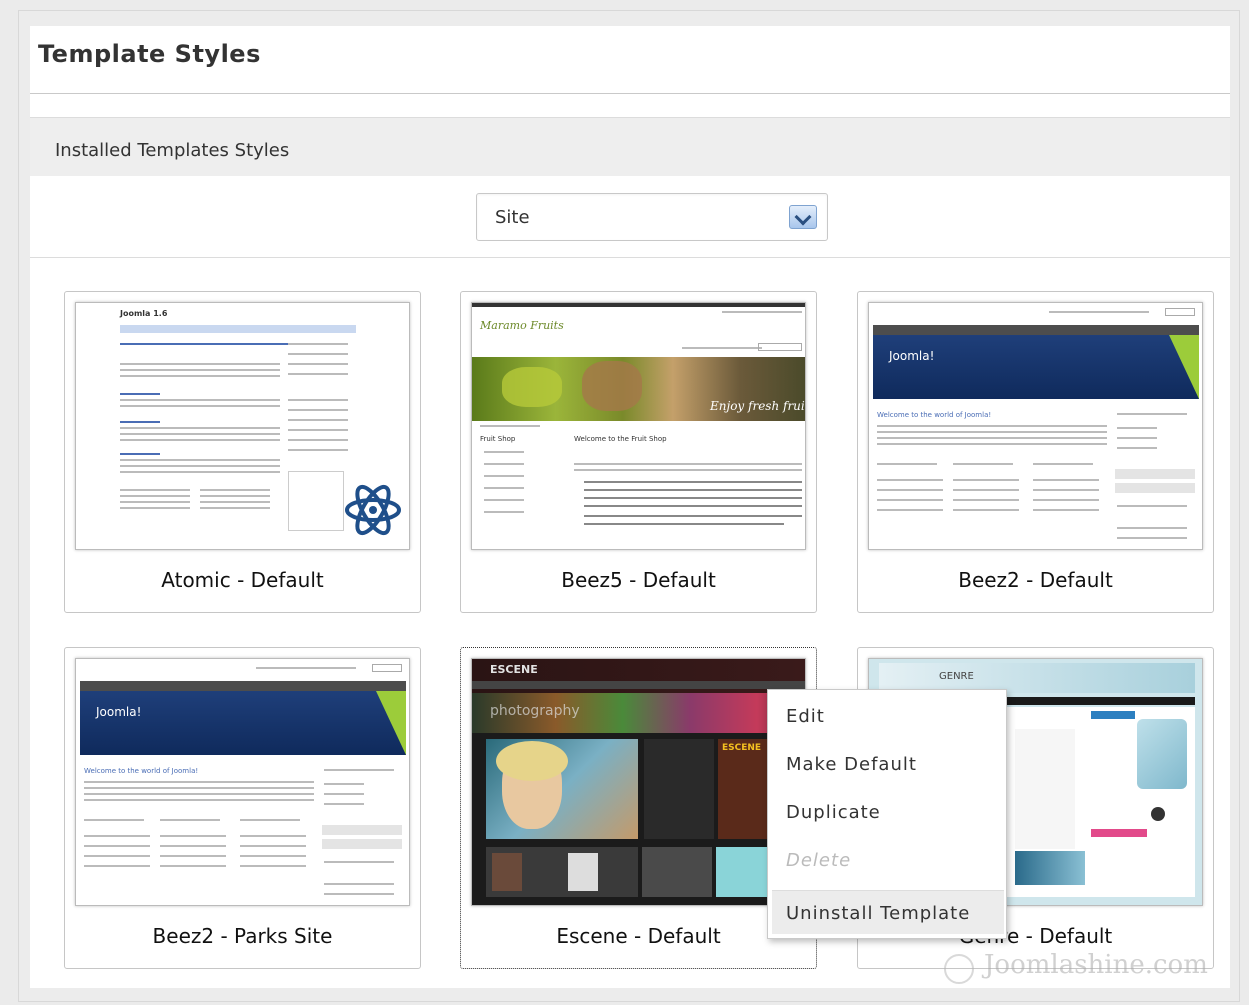  I want to click on escene-side: ESCENE, so click(742, 748).